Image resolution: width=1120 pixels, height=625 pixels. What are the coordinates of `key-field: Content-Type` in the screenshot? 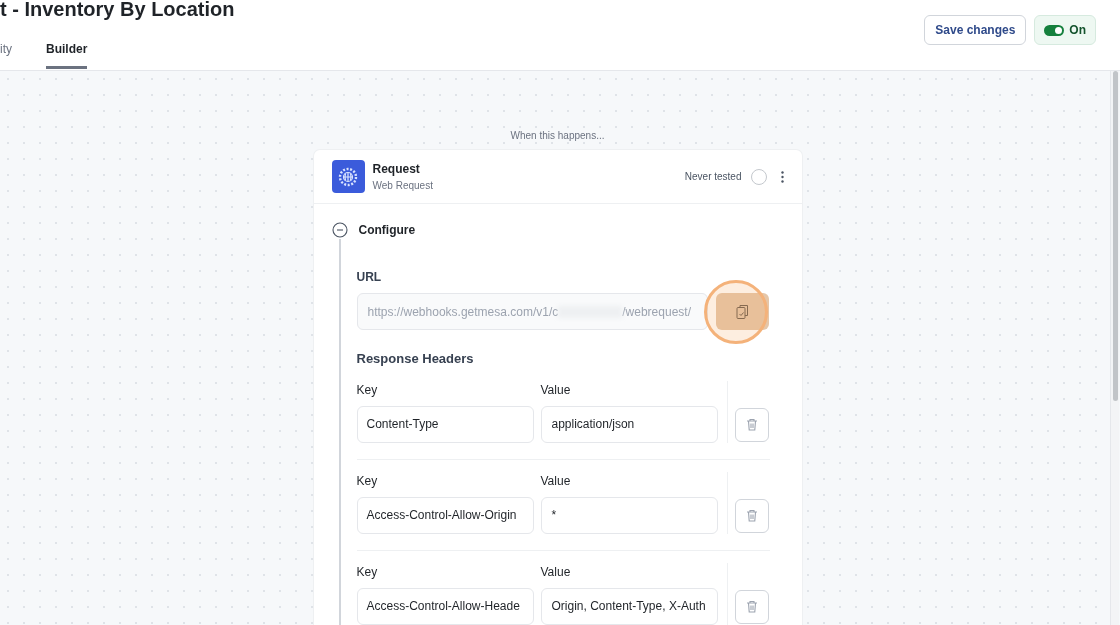 It's located at (445, 424).